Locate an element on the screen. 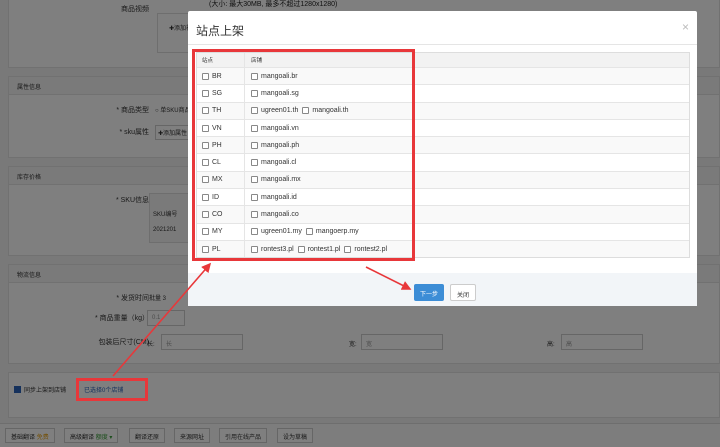 The height and width of the screenshot is (447, 720). arrow-to-table is located at coordinates (162, 319).